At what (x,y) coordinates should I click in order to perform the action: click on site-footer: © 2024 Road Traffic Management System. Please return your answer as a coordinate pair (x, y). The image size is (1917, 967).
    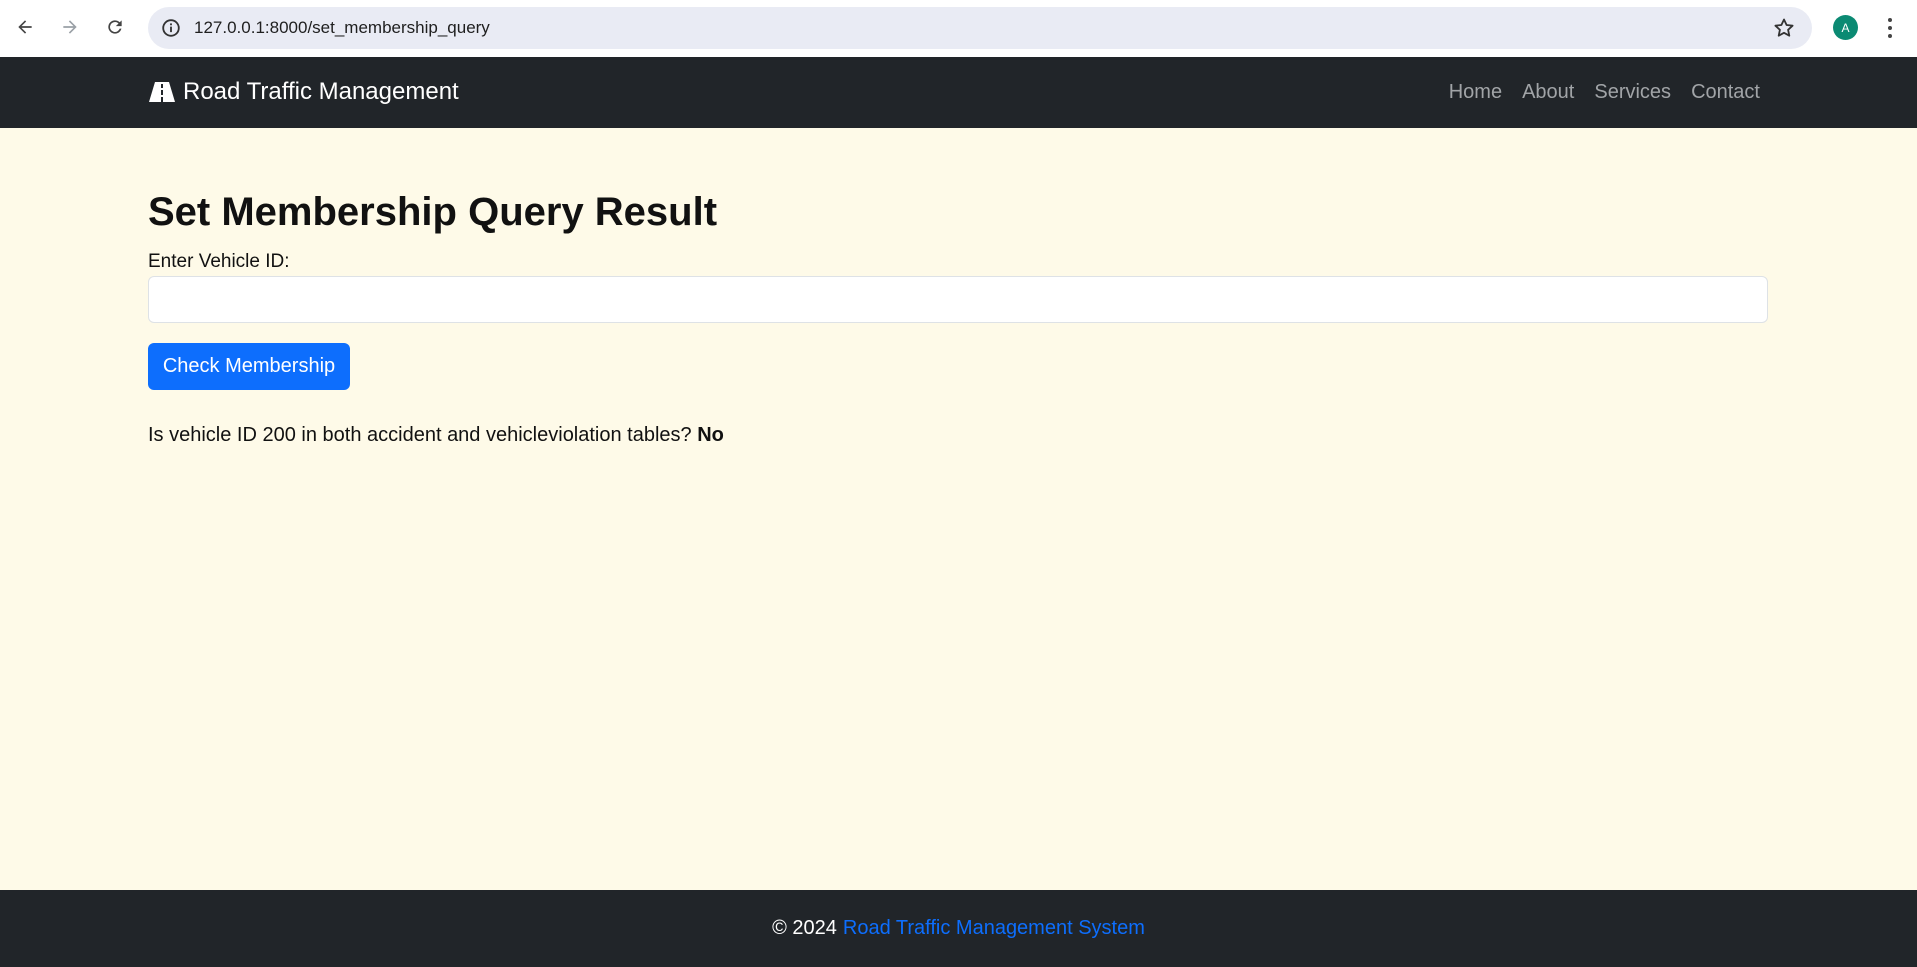
    Looking at the image, I should click on (958, 928).